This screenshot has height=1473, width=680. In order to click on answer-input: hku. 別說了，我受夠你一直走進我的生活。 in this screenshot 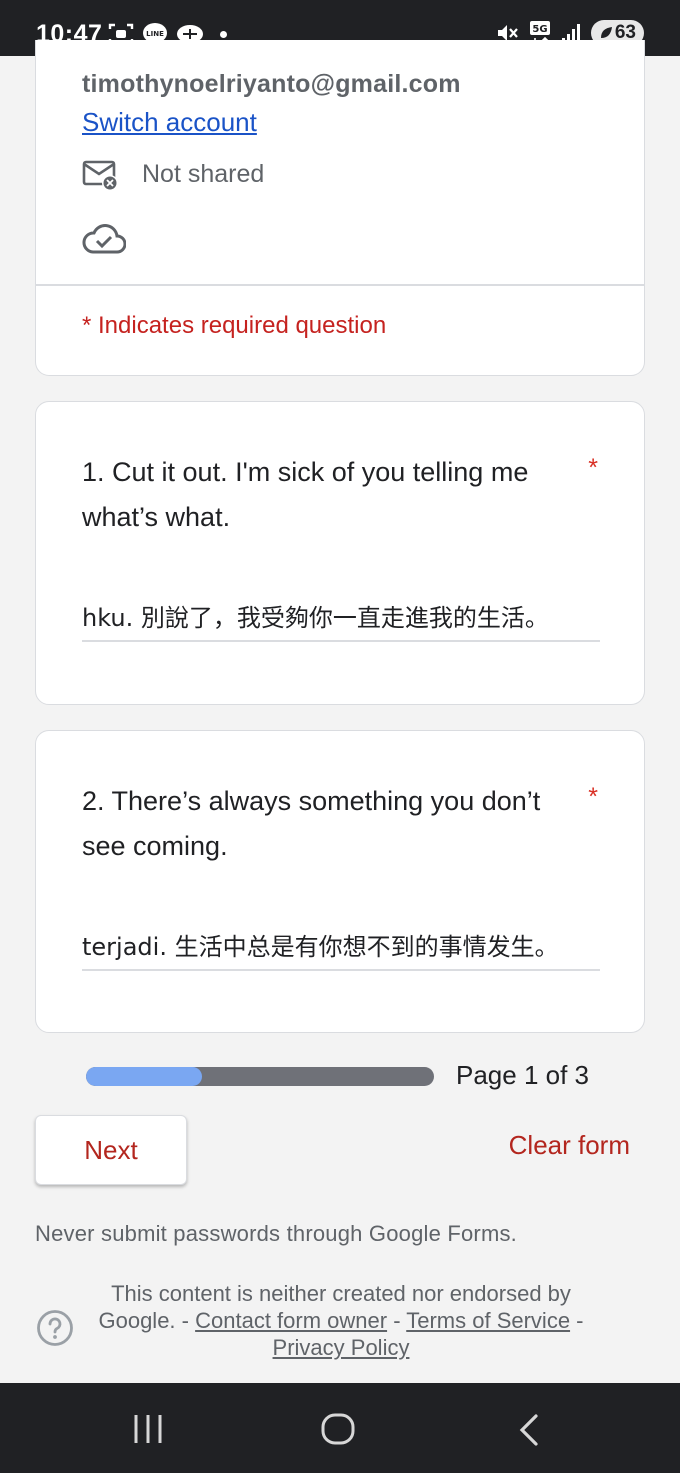, I will do `click(341, 620)`.